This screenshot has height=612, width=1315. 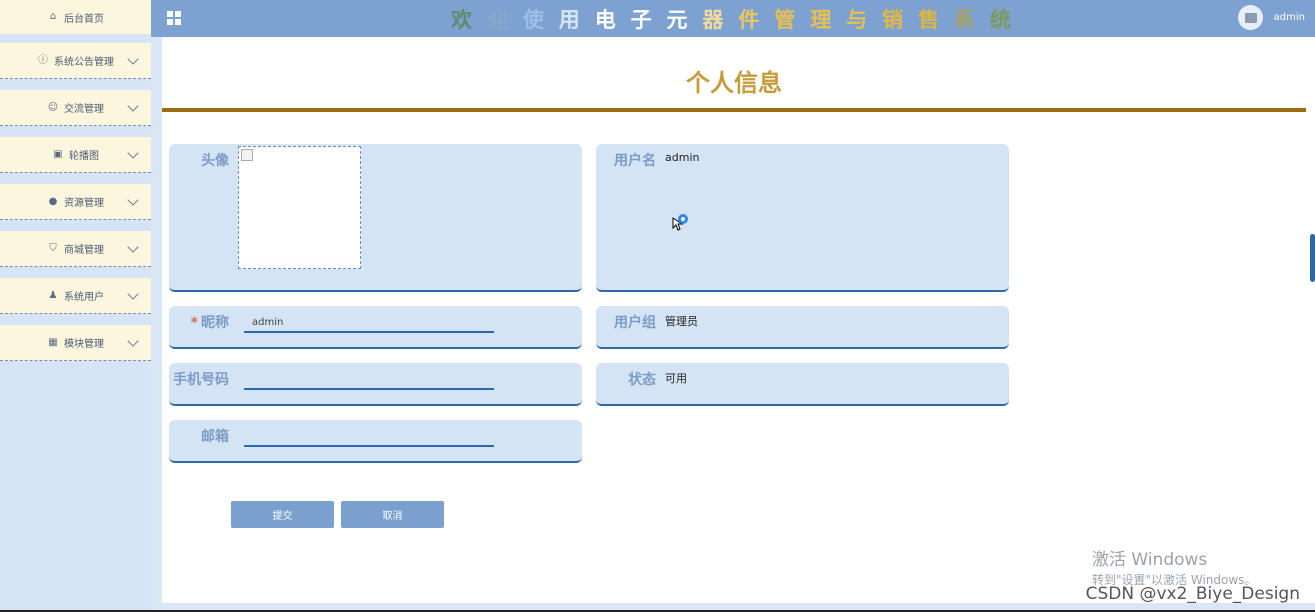 What do you see at coordinates (392, 514) in the screenshot?
I see `cancel-button: 取消` at bounding box center [392, 514].